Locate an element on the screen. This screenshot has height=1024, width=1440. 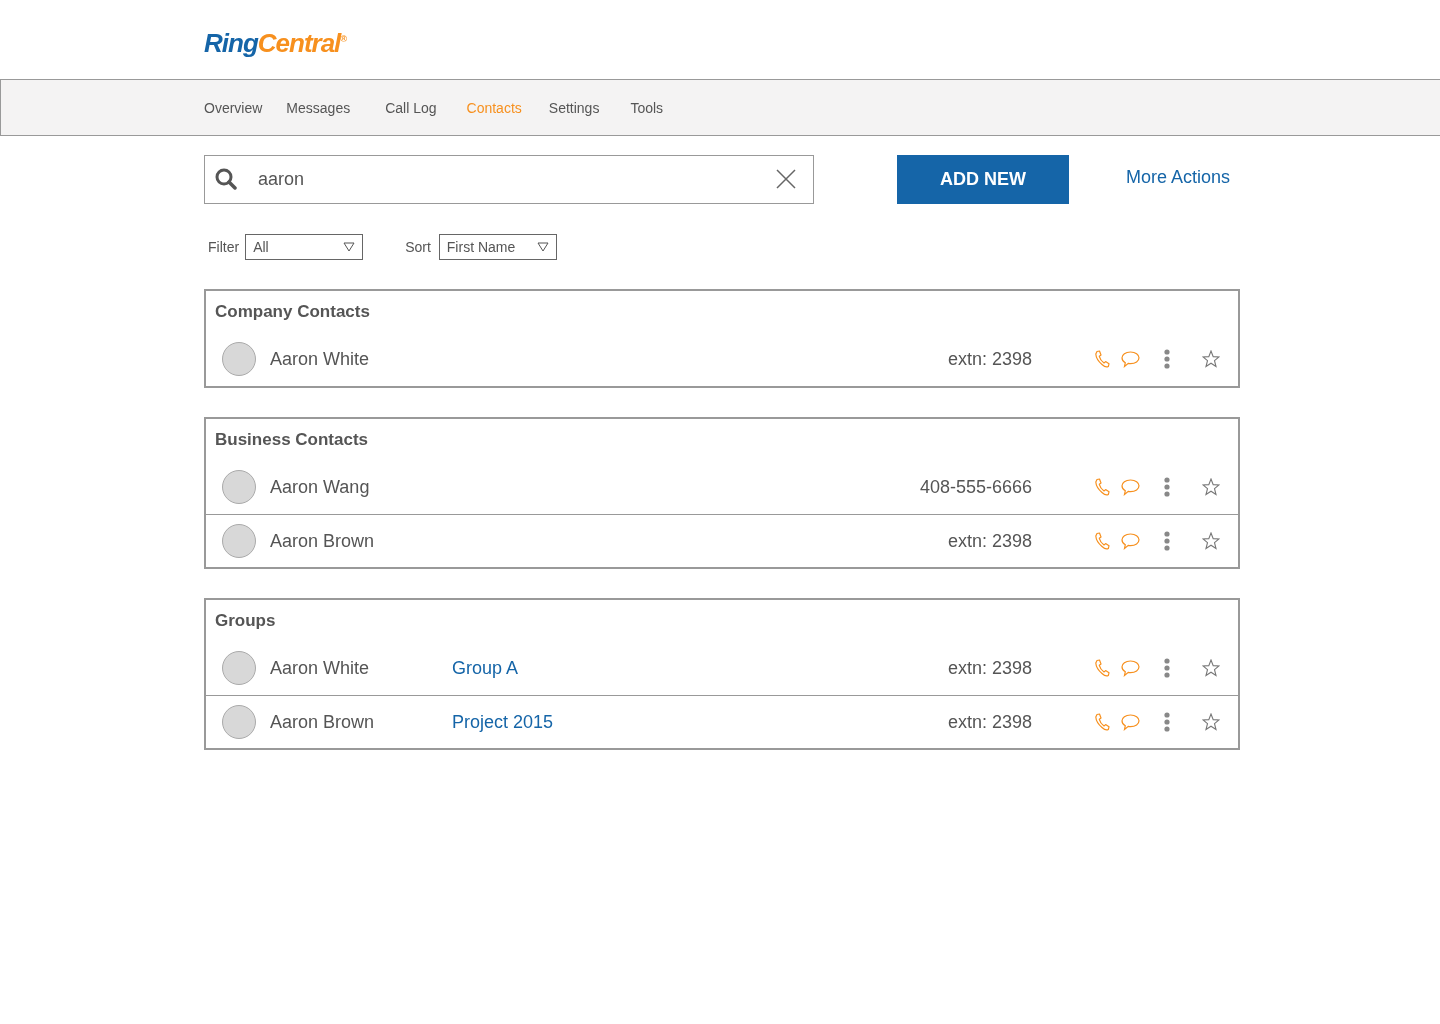
sort-label: Sort is located at coordinates (418, 247).